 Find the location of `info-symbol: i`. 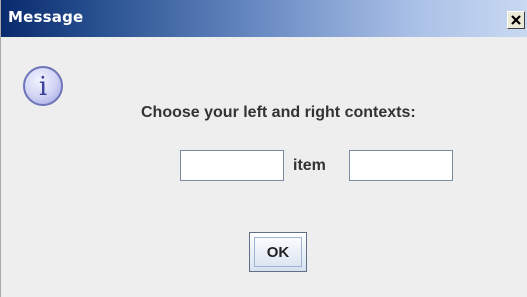

info-symbol: i is located at coordinates (43, 87).